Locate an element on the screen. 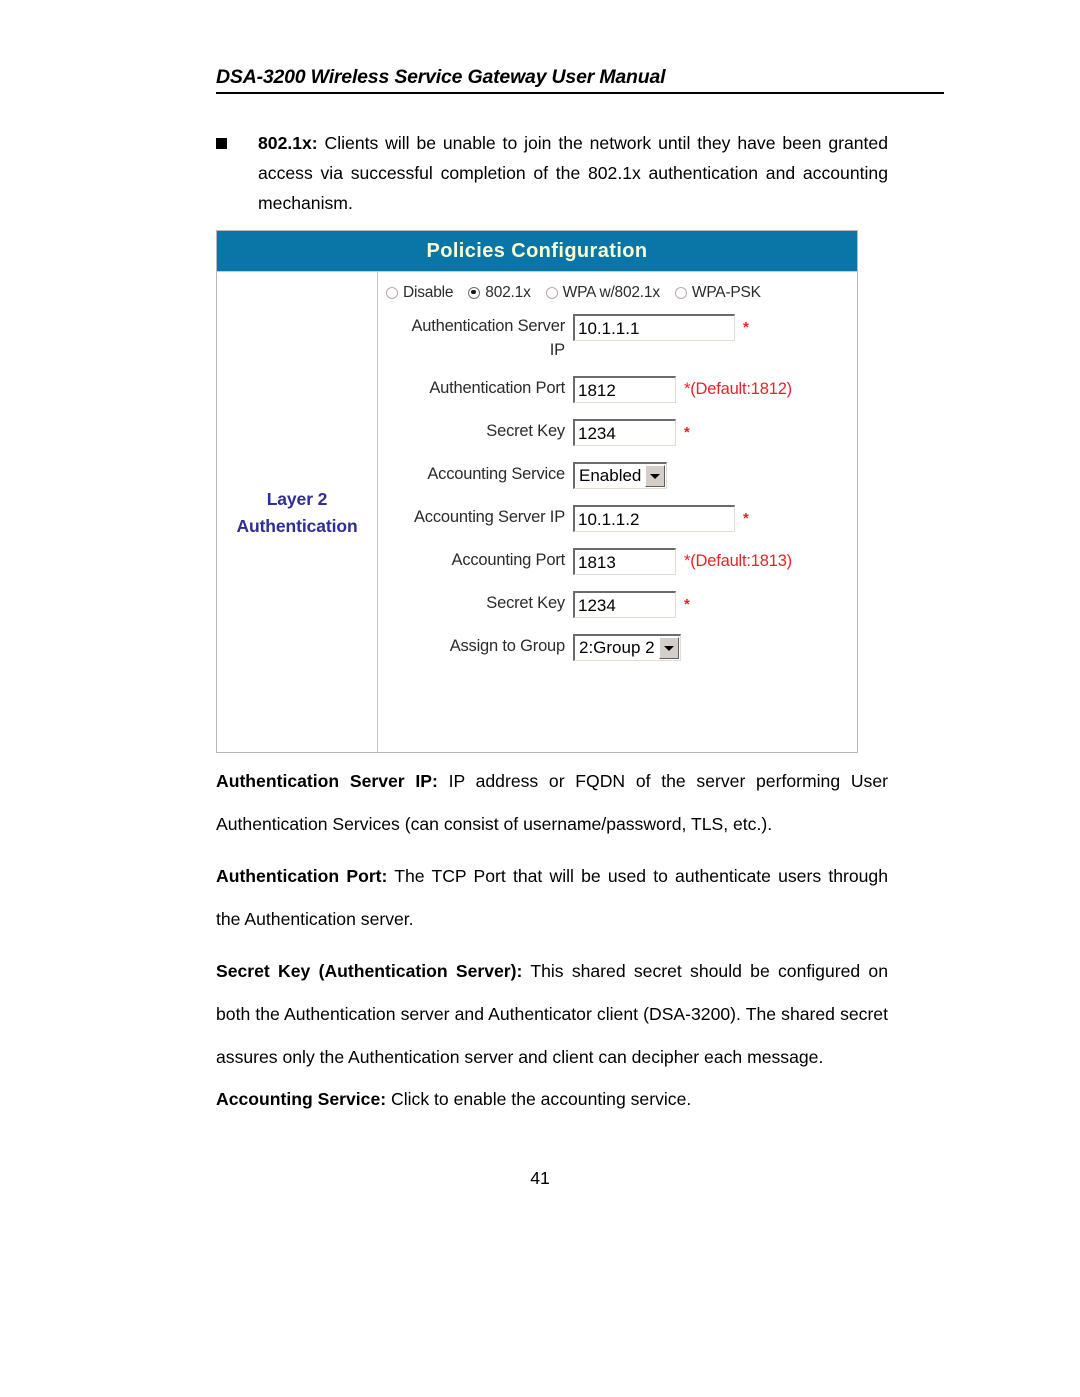 This screenshot has height=1397, width=1080. control-auth-secret-key: 1234 * is located at coordinates (631, 432).